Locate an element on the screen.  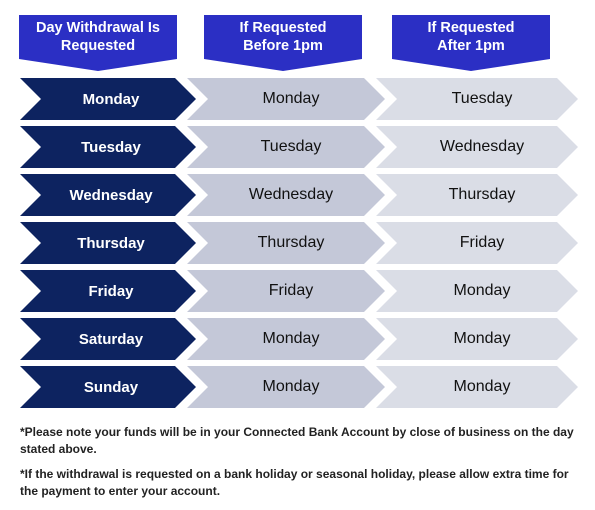
table-row: Sunday Monday Monday is located at coordinates (297, 387).